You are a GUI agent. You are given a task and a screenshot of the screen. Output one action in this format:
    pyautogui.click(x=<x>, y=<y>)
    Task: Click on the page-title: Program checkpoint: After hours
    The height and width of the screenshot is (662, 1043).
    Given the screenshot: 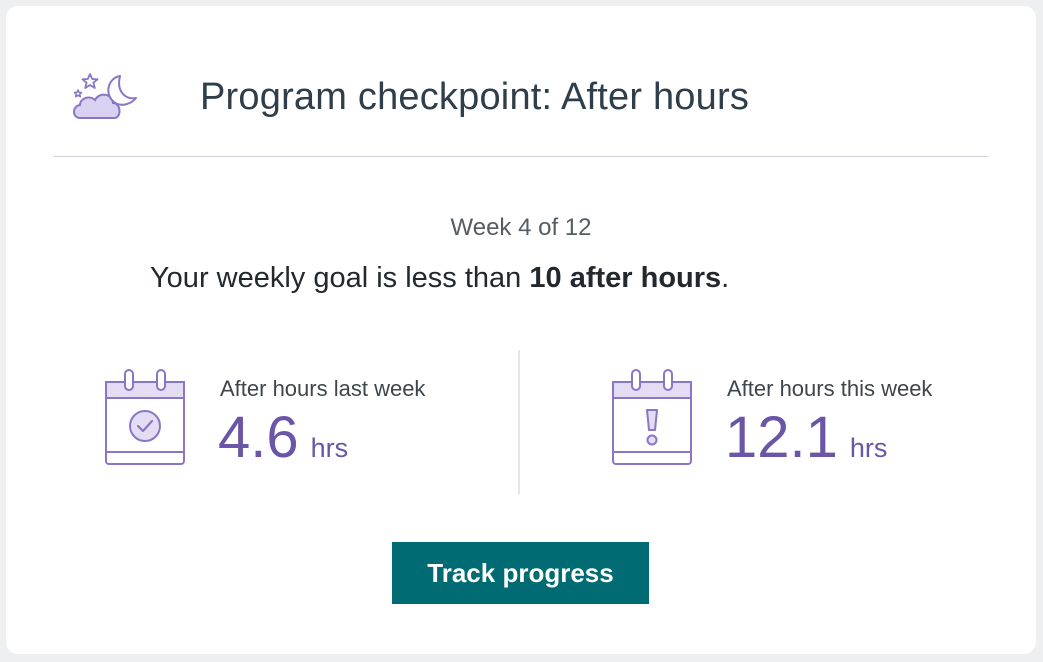 What is the action you would take?
    pyautogui.click(x=475, y=97)
    